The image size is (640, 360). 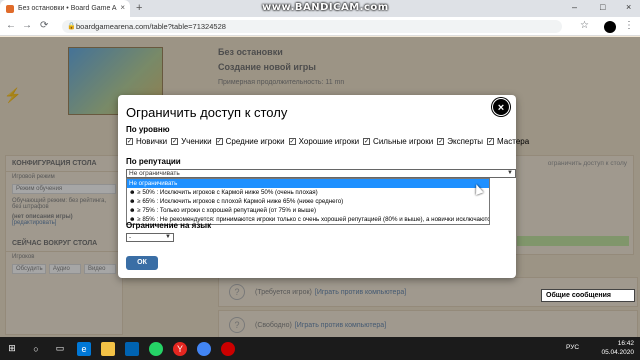 I want to click on explorer-icon, so click(x=108, y=348).